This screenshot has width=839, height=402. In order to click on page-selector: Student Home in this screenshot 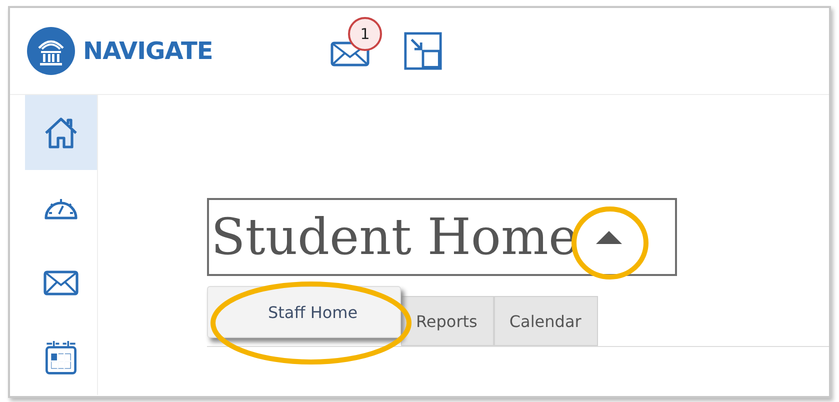, I will do `click(442, 237)`.